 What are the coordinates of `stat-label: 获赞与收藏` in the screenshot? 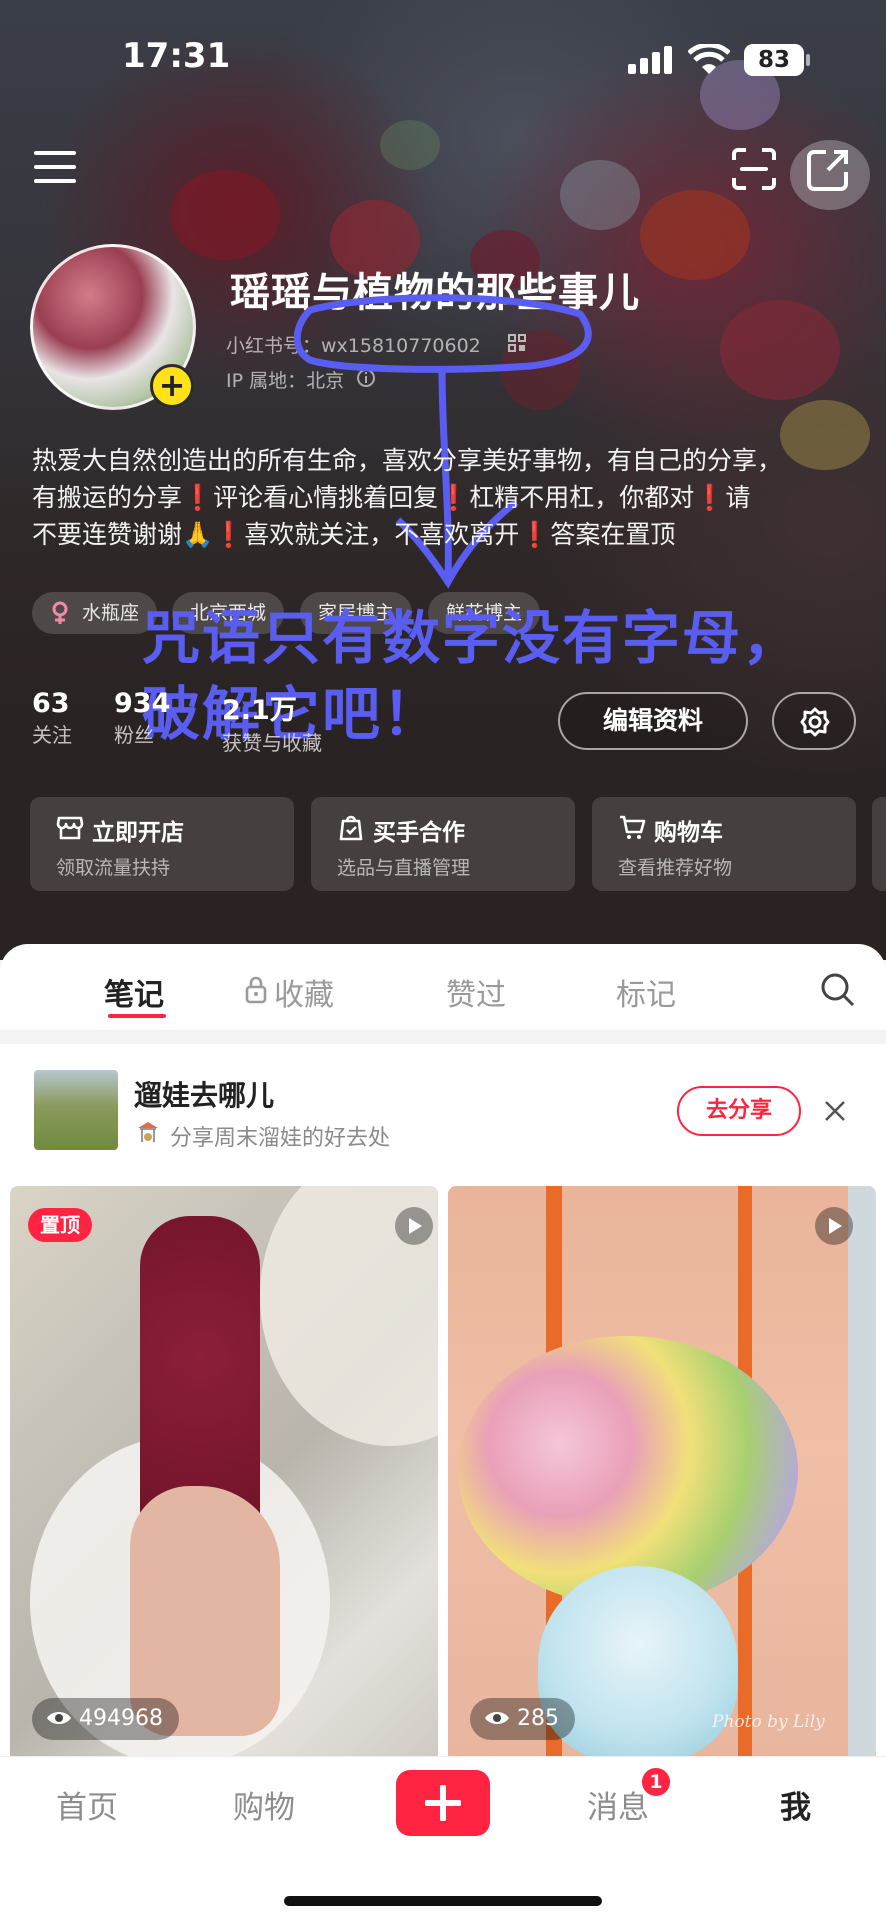 It's located at (272, 743).